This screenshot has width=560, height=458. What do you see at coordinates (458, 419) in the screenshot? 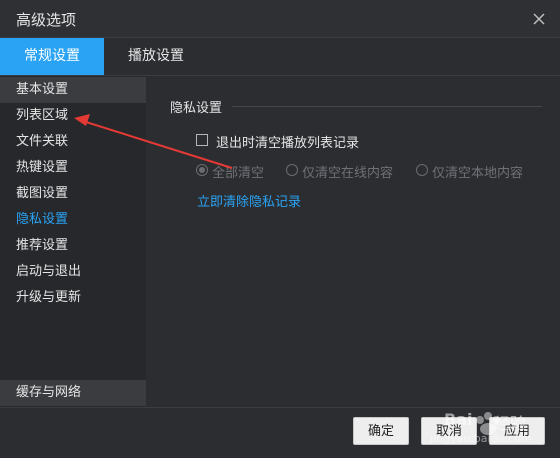
I see `watermark-brand: Bai` at bounding box center [458, 419].